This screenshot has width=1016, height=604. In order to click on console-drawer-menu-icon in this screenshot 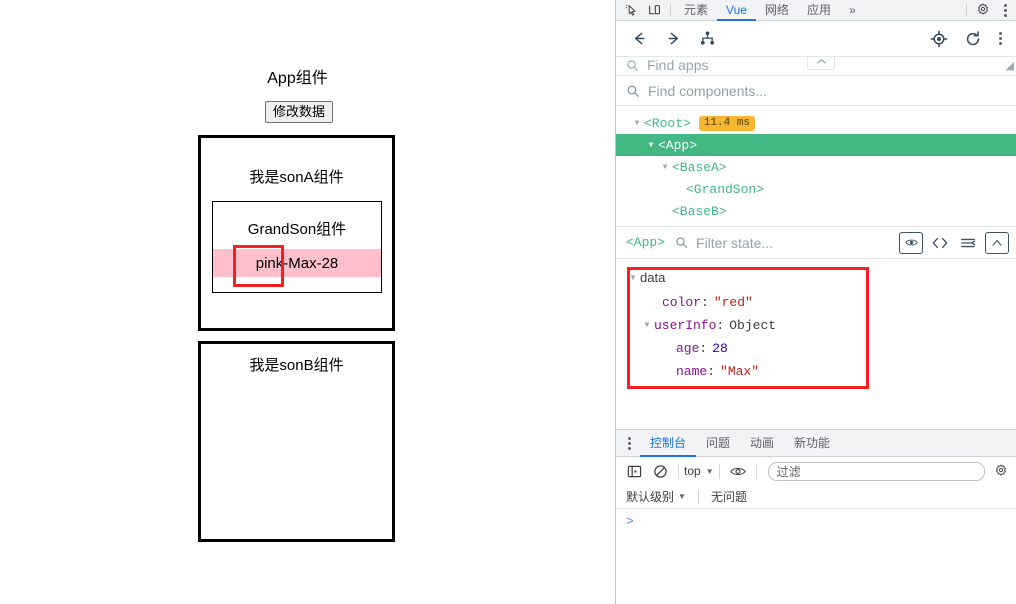, I will do `click(629, 443)`.